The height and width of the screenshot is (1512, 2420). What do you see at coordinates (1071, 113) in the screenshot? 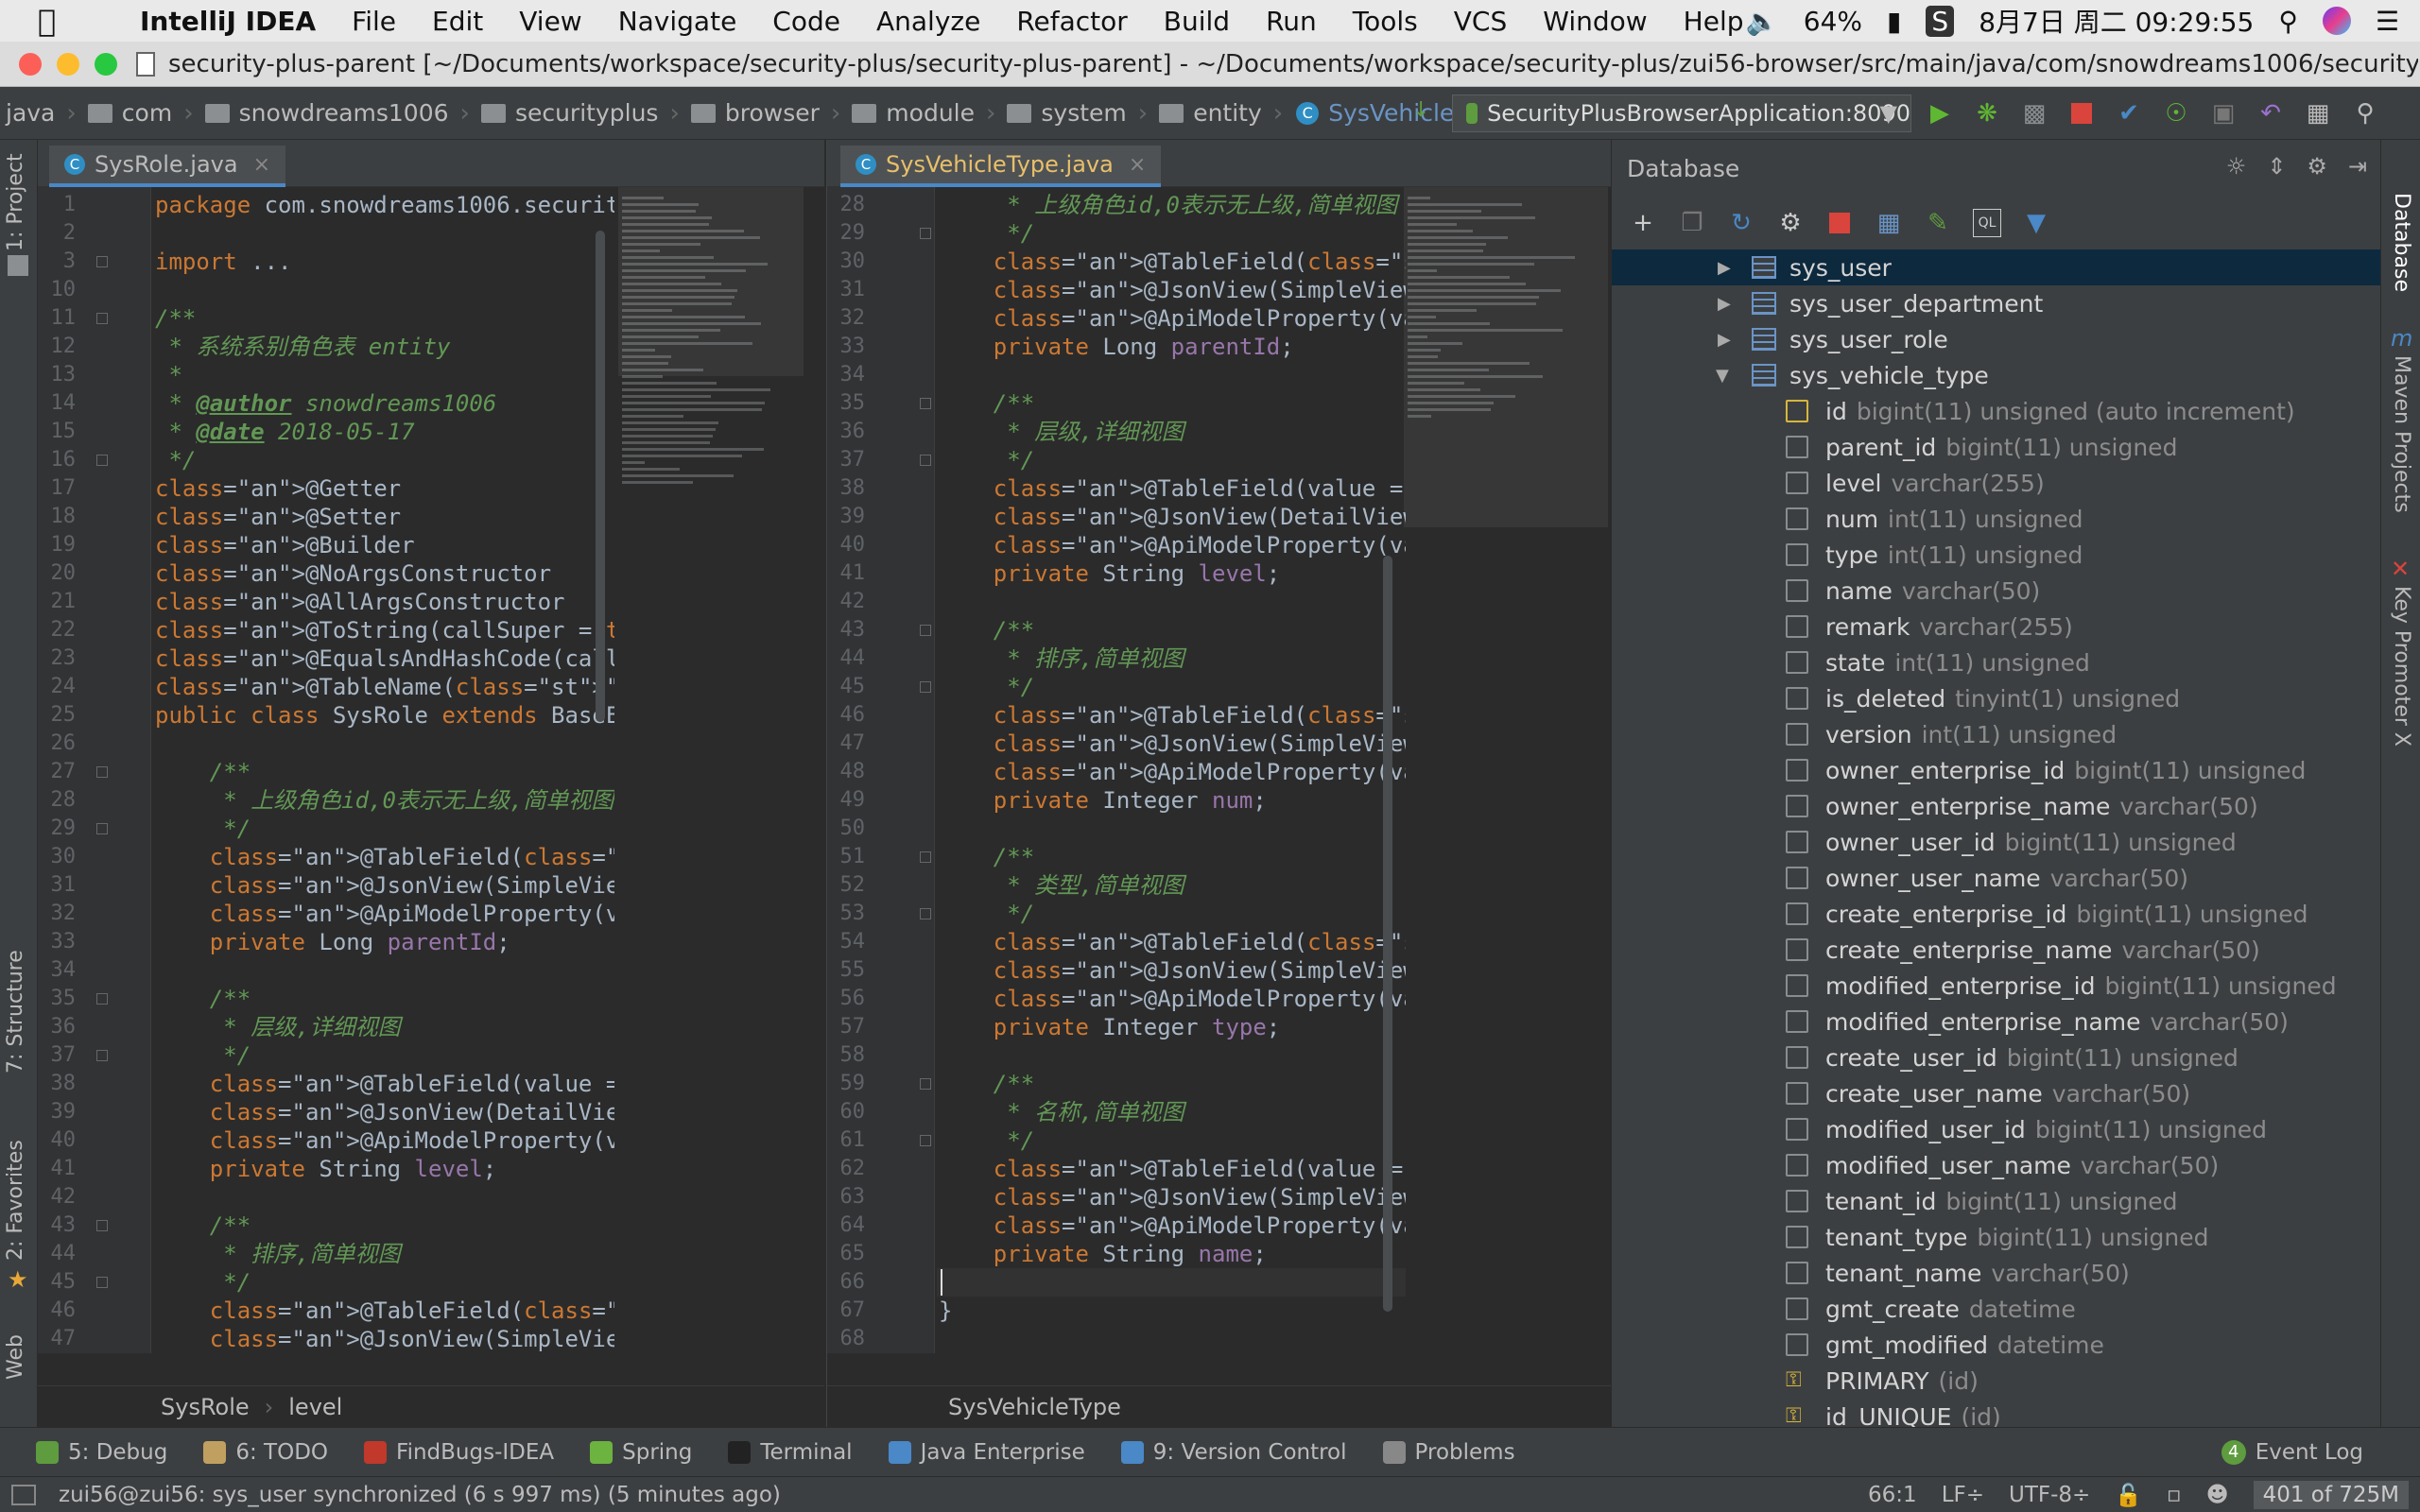
I see `nav-crumb-system: system ›` at bounding box center [1071, 113].